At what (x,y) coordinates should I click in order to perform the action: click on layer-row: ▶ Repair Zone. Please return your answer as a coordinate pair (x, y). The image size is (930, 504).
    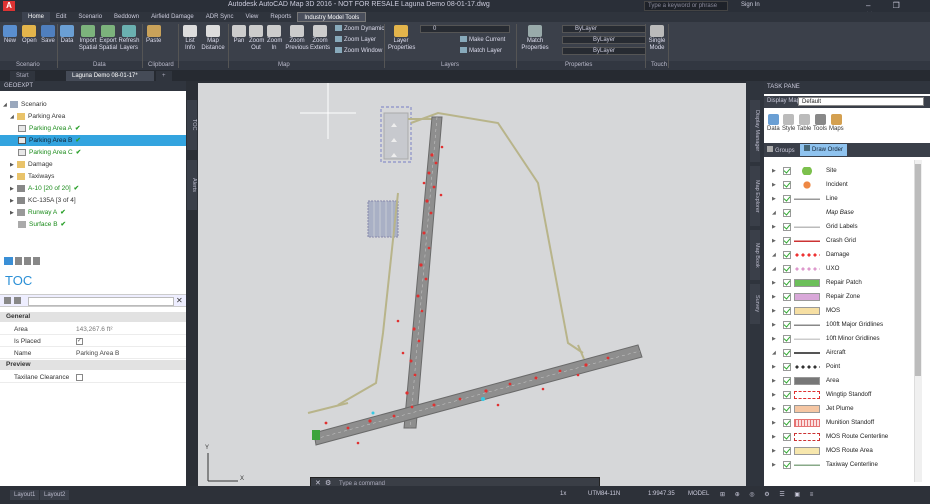
    Looking at the image, I should click on (840, 297).